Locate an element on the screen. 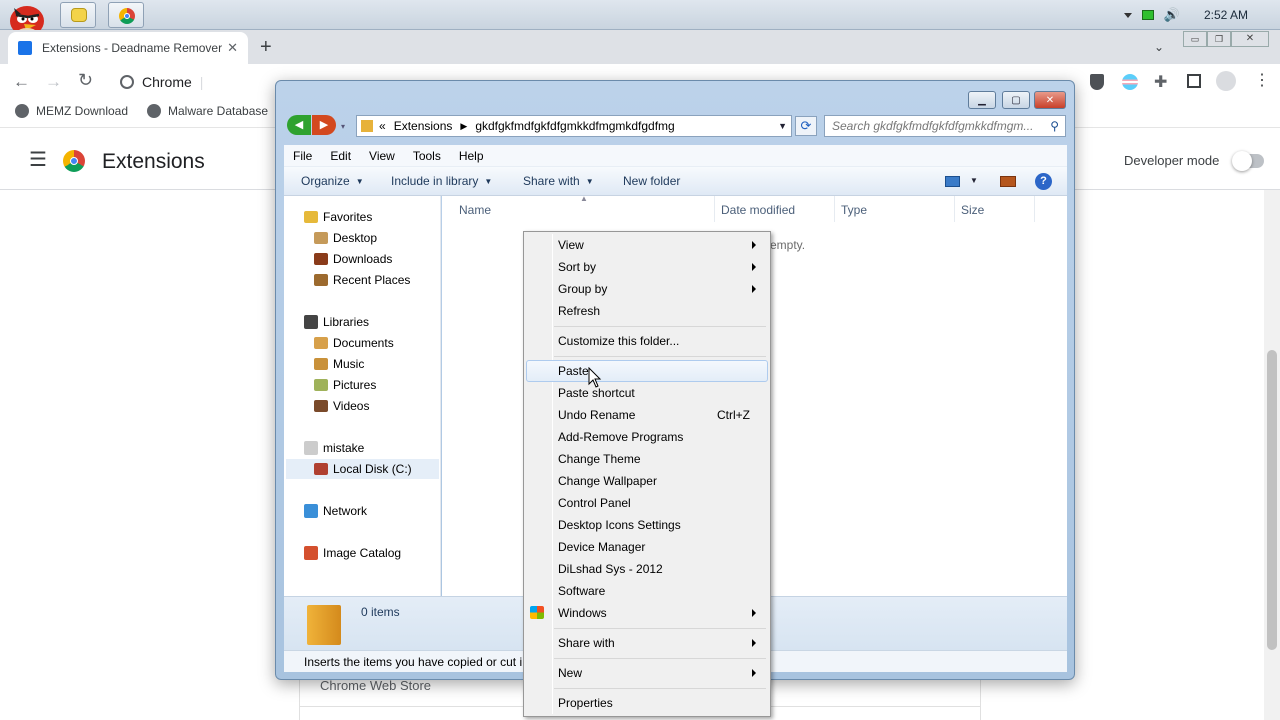 The image size is (1280, 720). menu-item-desktop-icons-settings: Desktop Icons Settings is located at coordinates (619, 525).